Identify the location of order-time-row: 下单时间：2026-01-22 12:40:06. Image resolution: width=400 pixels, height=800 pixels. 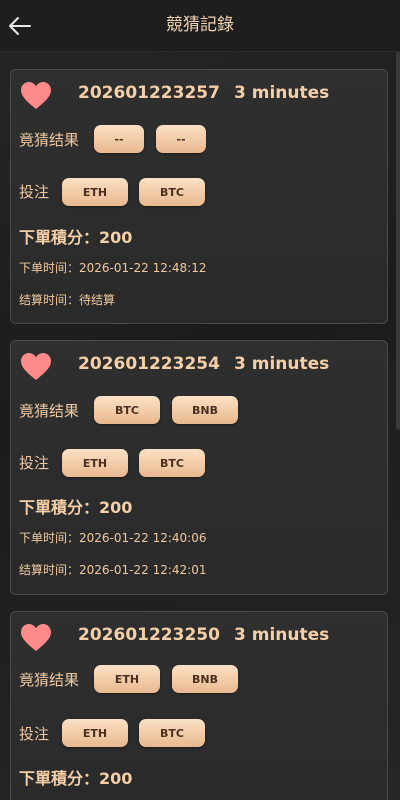
(112, 537).